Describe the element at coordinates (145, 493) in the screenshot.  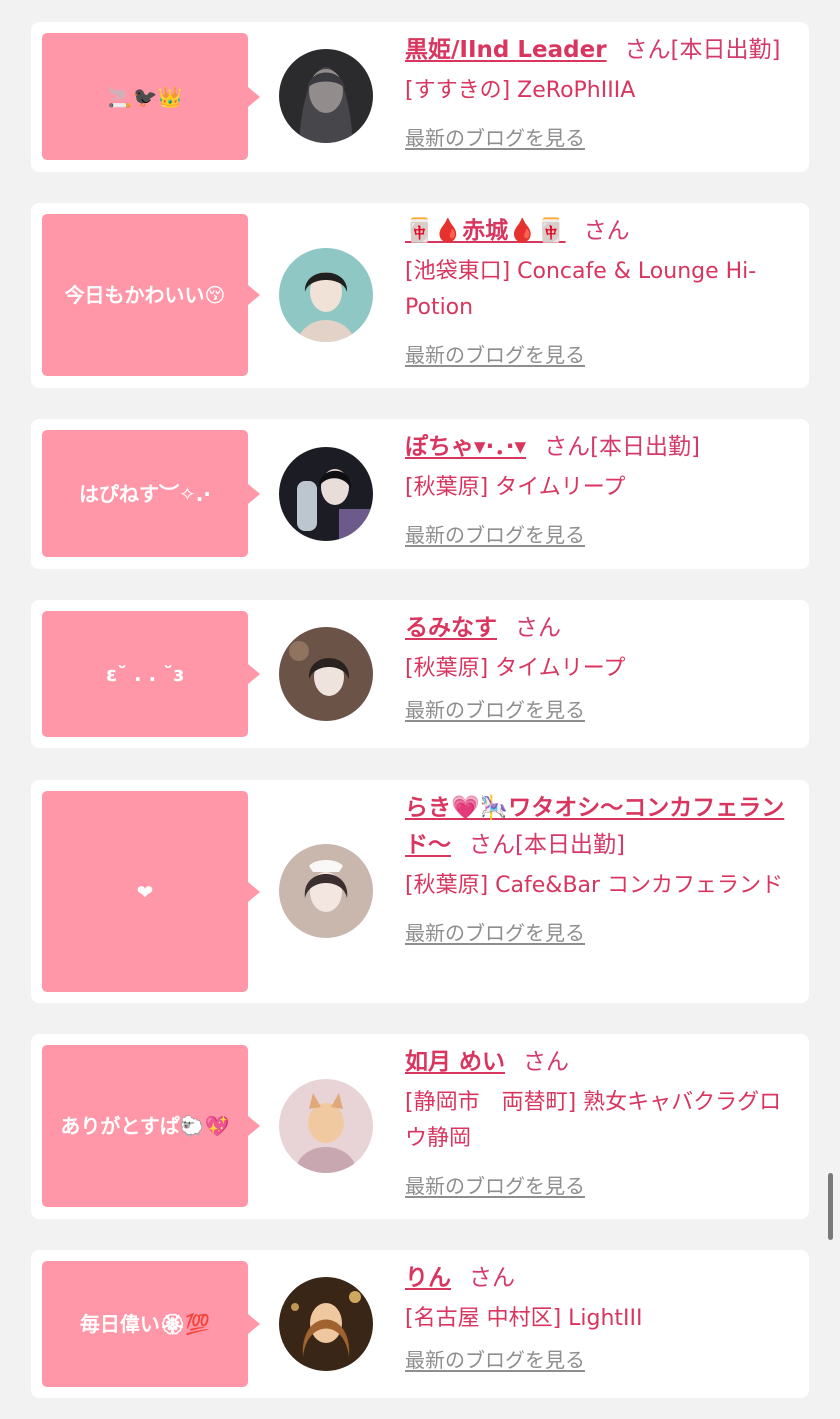
I see `message-text: はぴねす︶✧.·` at that location.